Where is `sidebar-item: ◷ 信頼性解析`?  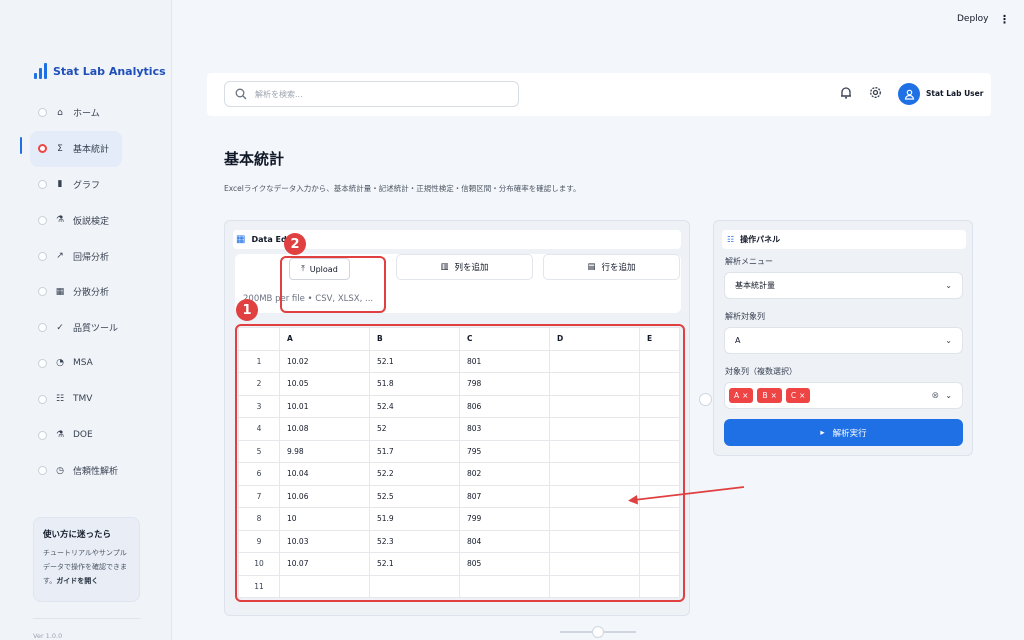
sidebar-item: ◷ 信頼性解析 is located at coordinates (76, 471).